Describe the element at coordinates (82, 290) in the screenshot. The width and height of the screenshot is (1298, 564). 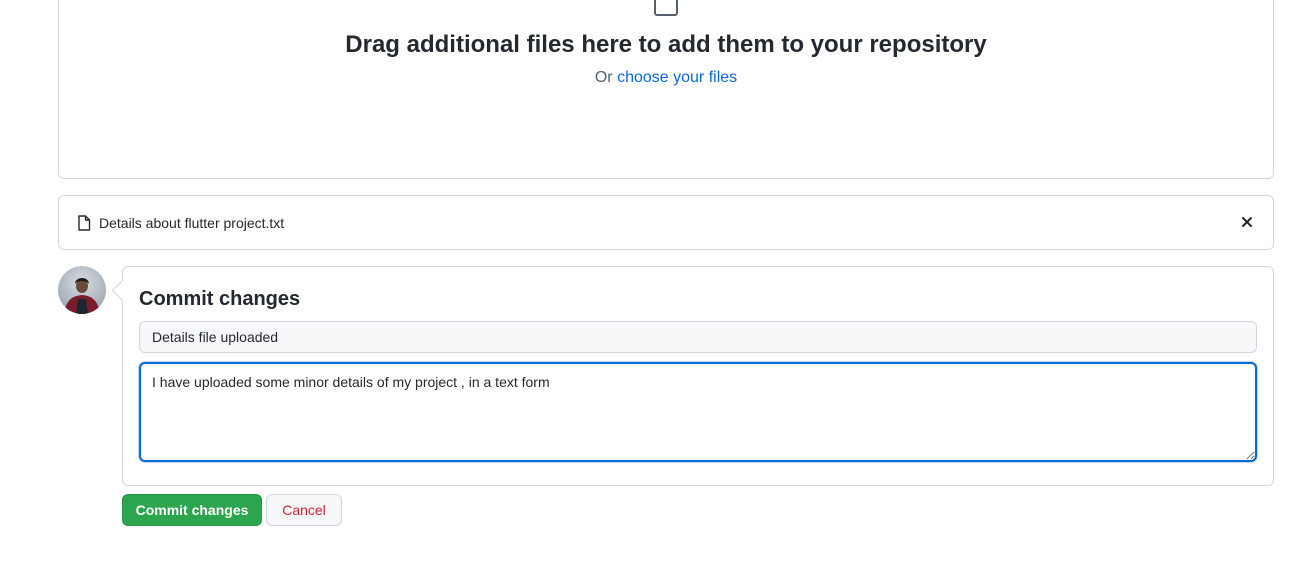
I see `avatar` at that location.